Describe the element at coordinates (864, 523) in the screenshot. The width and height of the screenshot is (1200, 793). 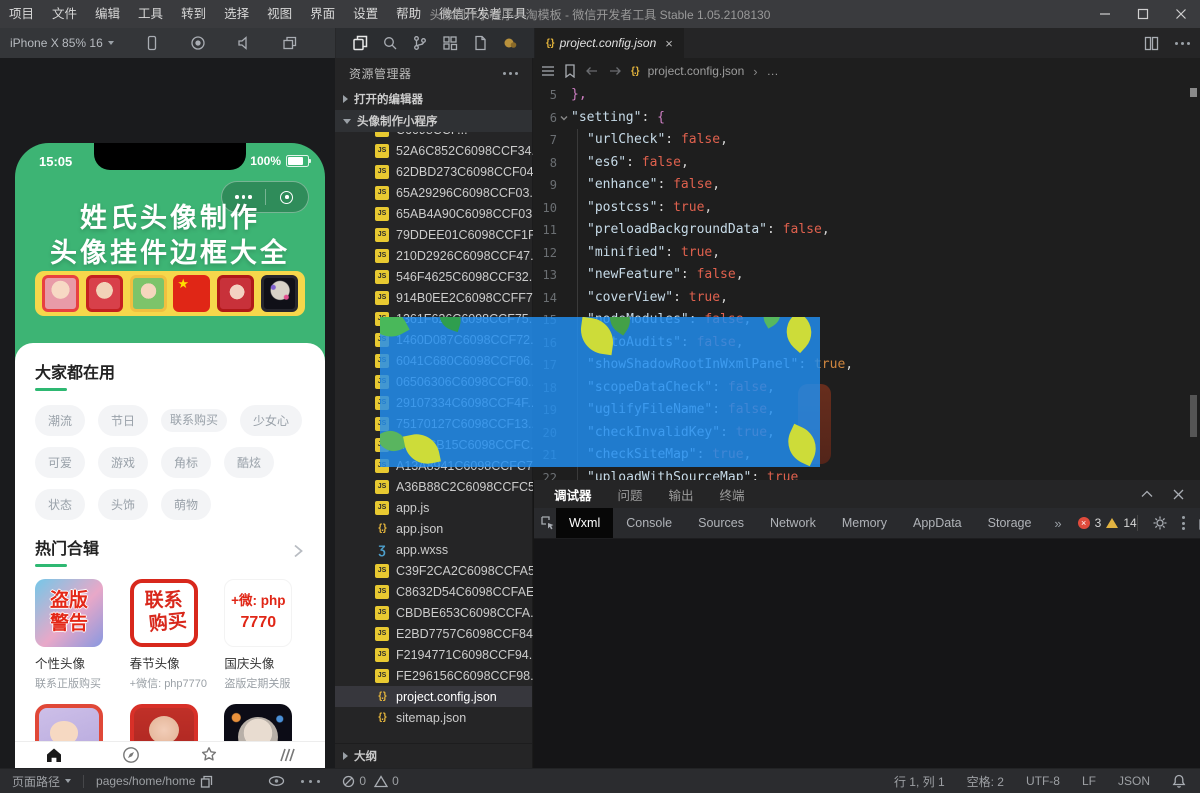
I see `devtools-tab: Memory` at that location.